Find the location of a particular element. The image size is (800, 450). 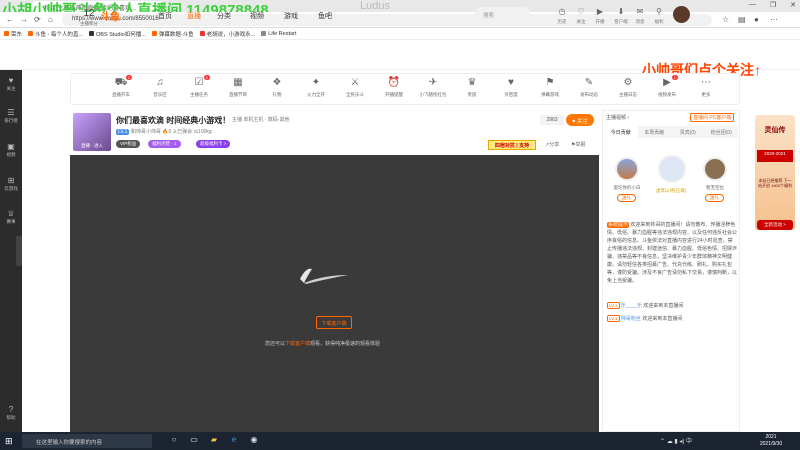

superwelfare-pill: 超级福利卡 > is located at coordinates (213, 144).